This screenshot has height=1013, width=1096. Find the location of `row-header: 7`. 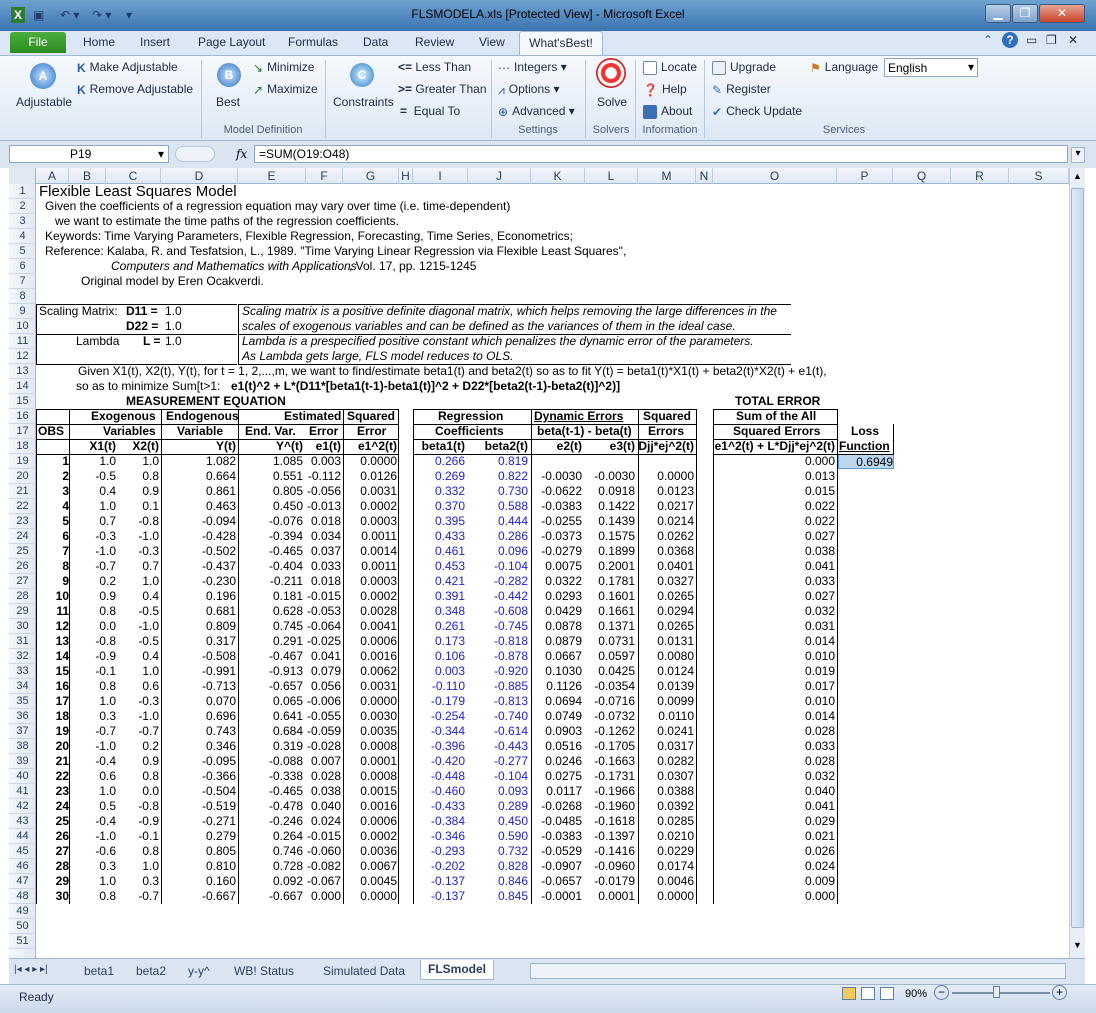

row-header: 7 is located at coordinates (22, 281).